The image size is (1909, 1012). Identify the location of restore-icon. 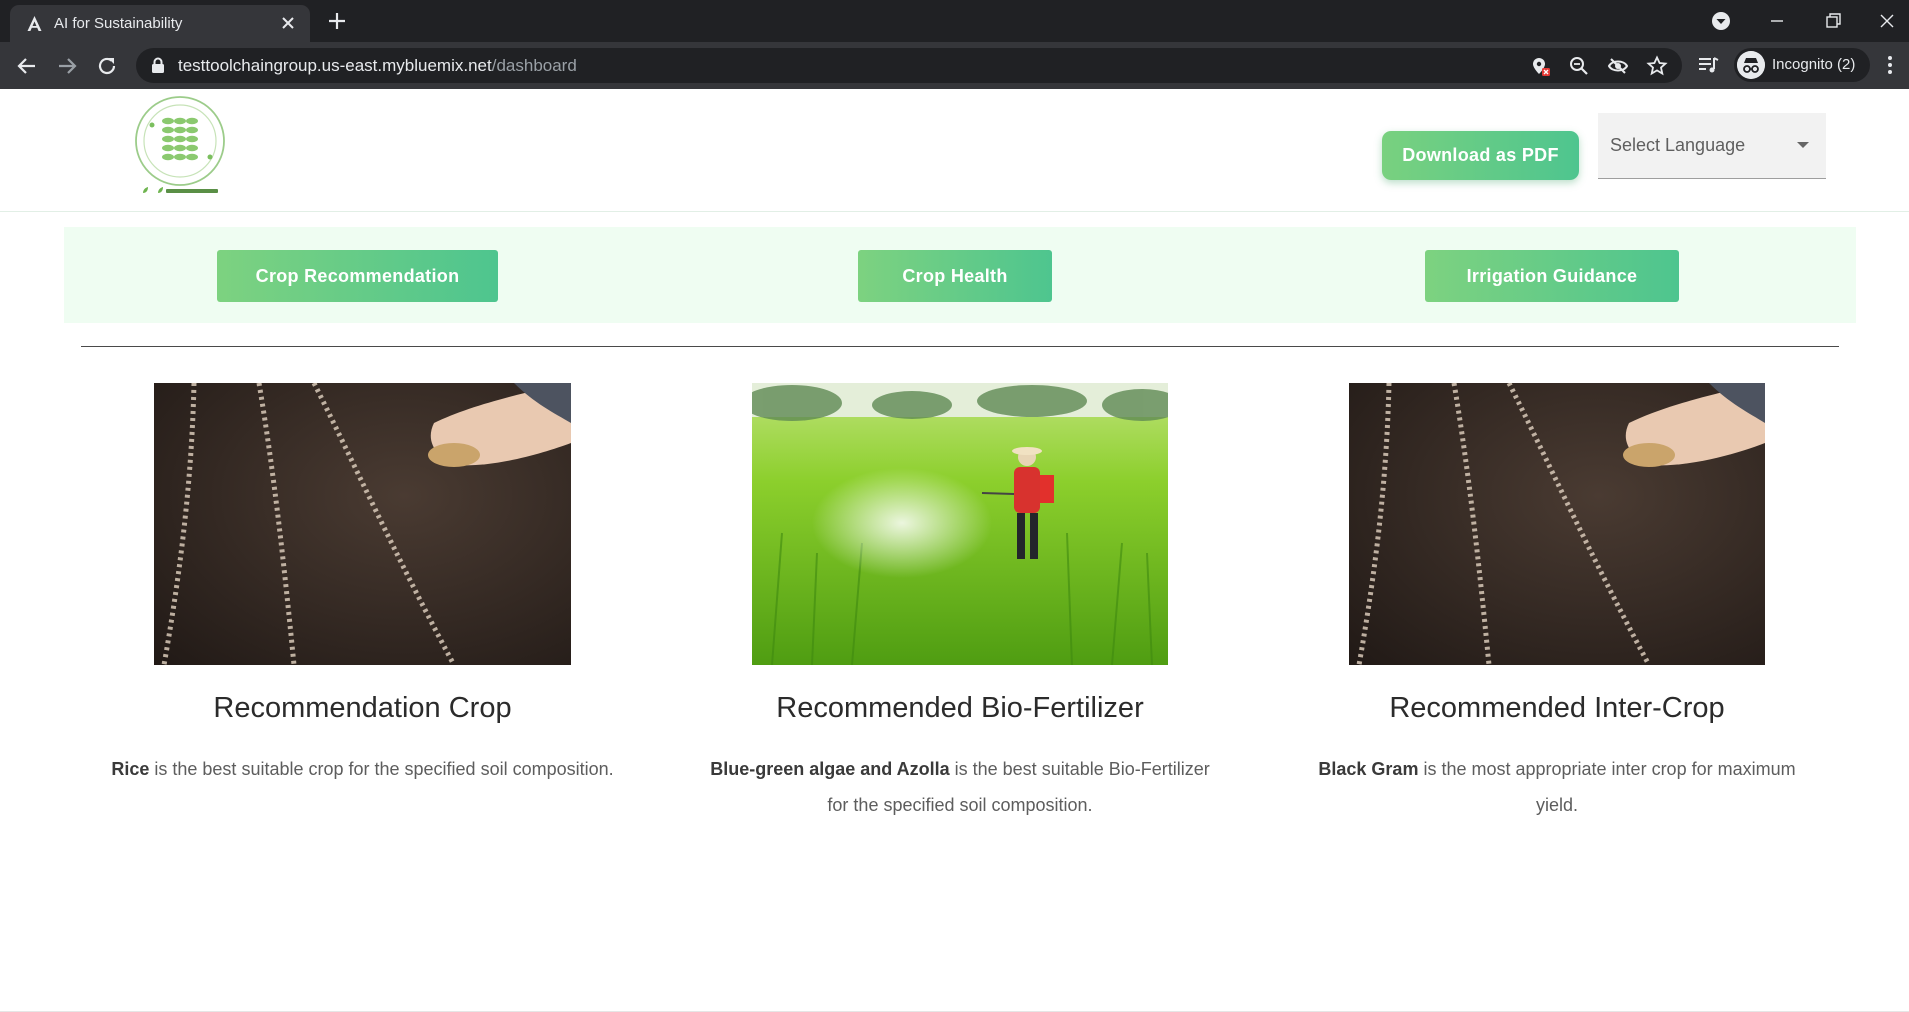
(1833, 21).